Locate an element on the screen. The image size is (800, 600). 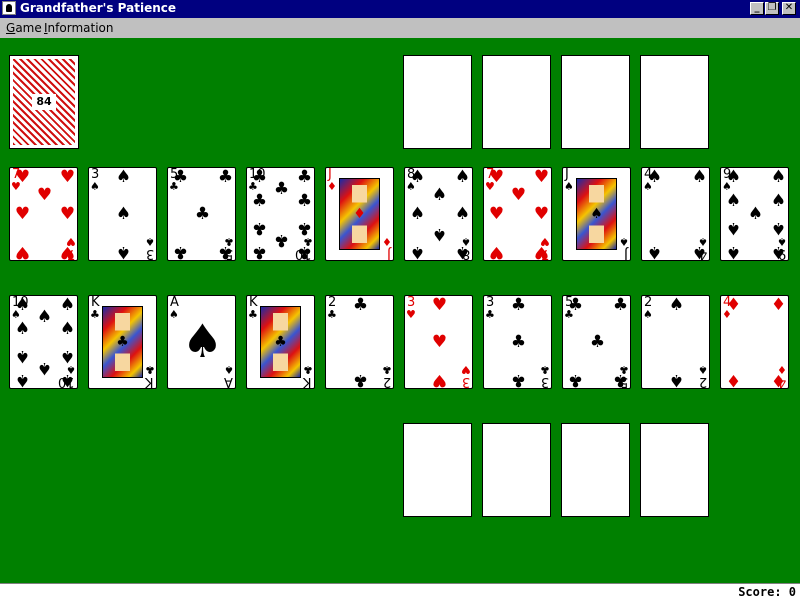
pip-area: ♠ ♠ ♠ is located at coordinates (123, 215).